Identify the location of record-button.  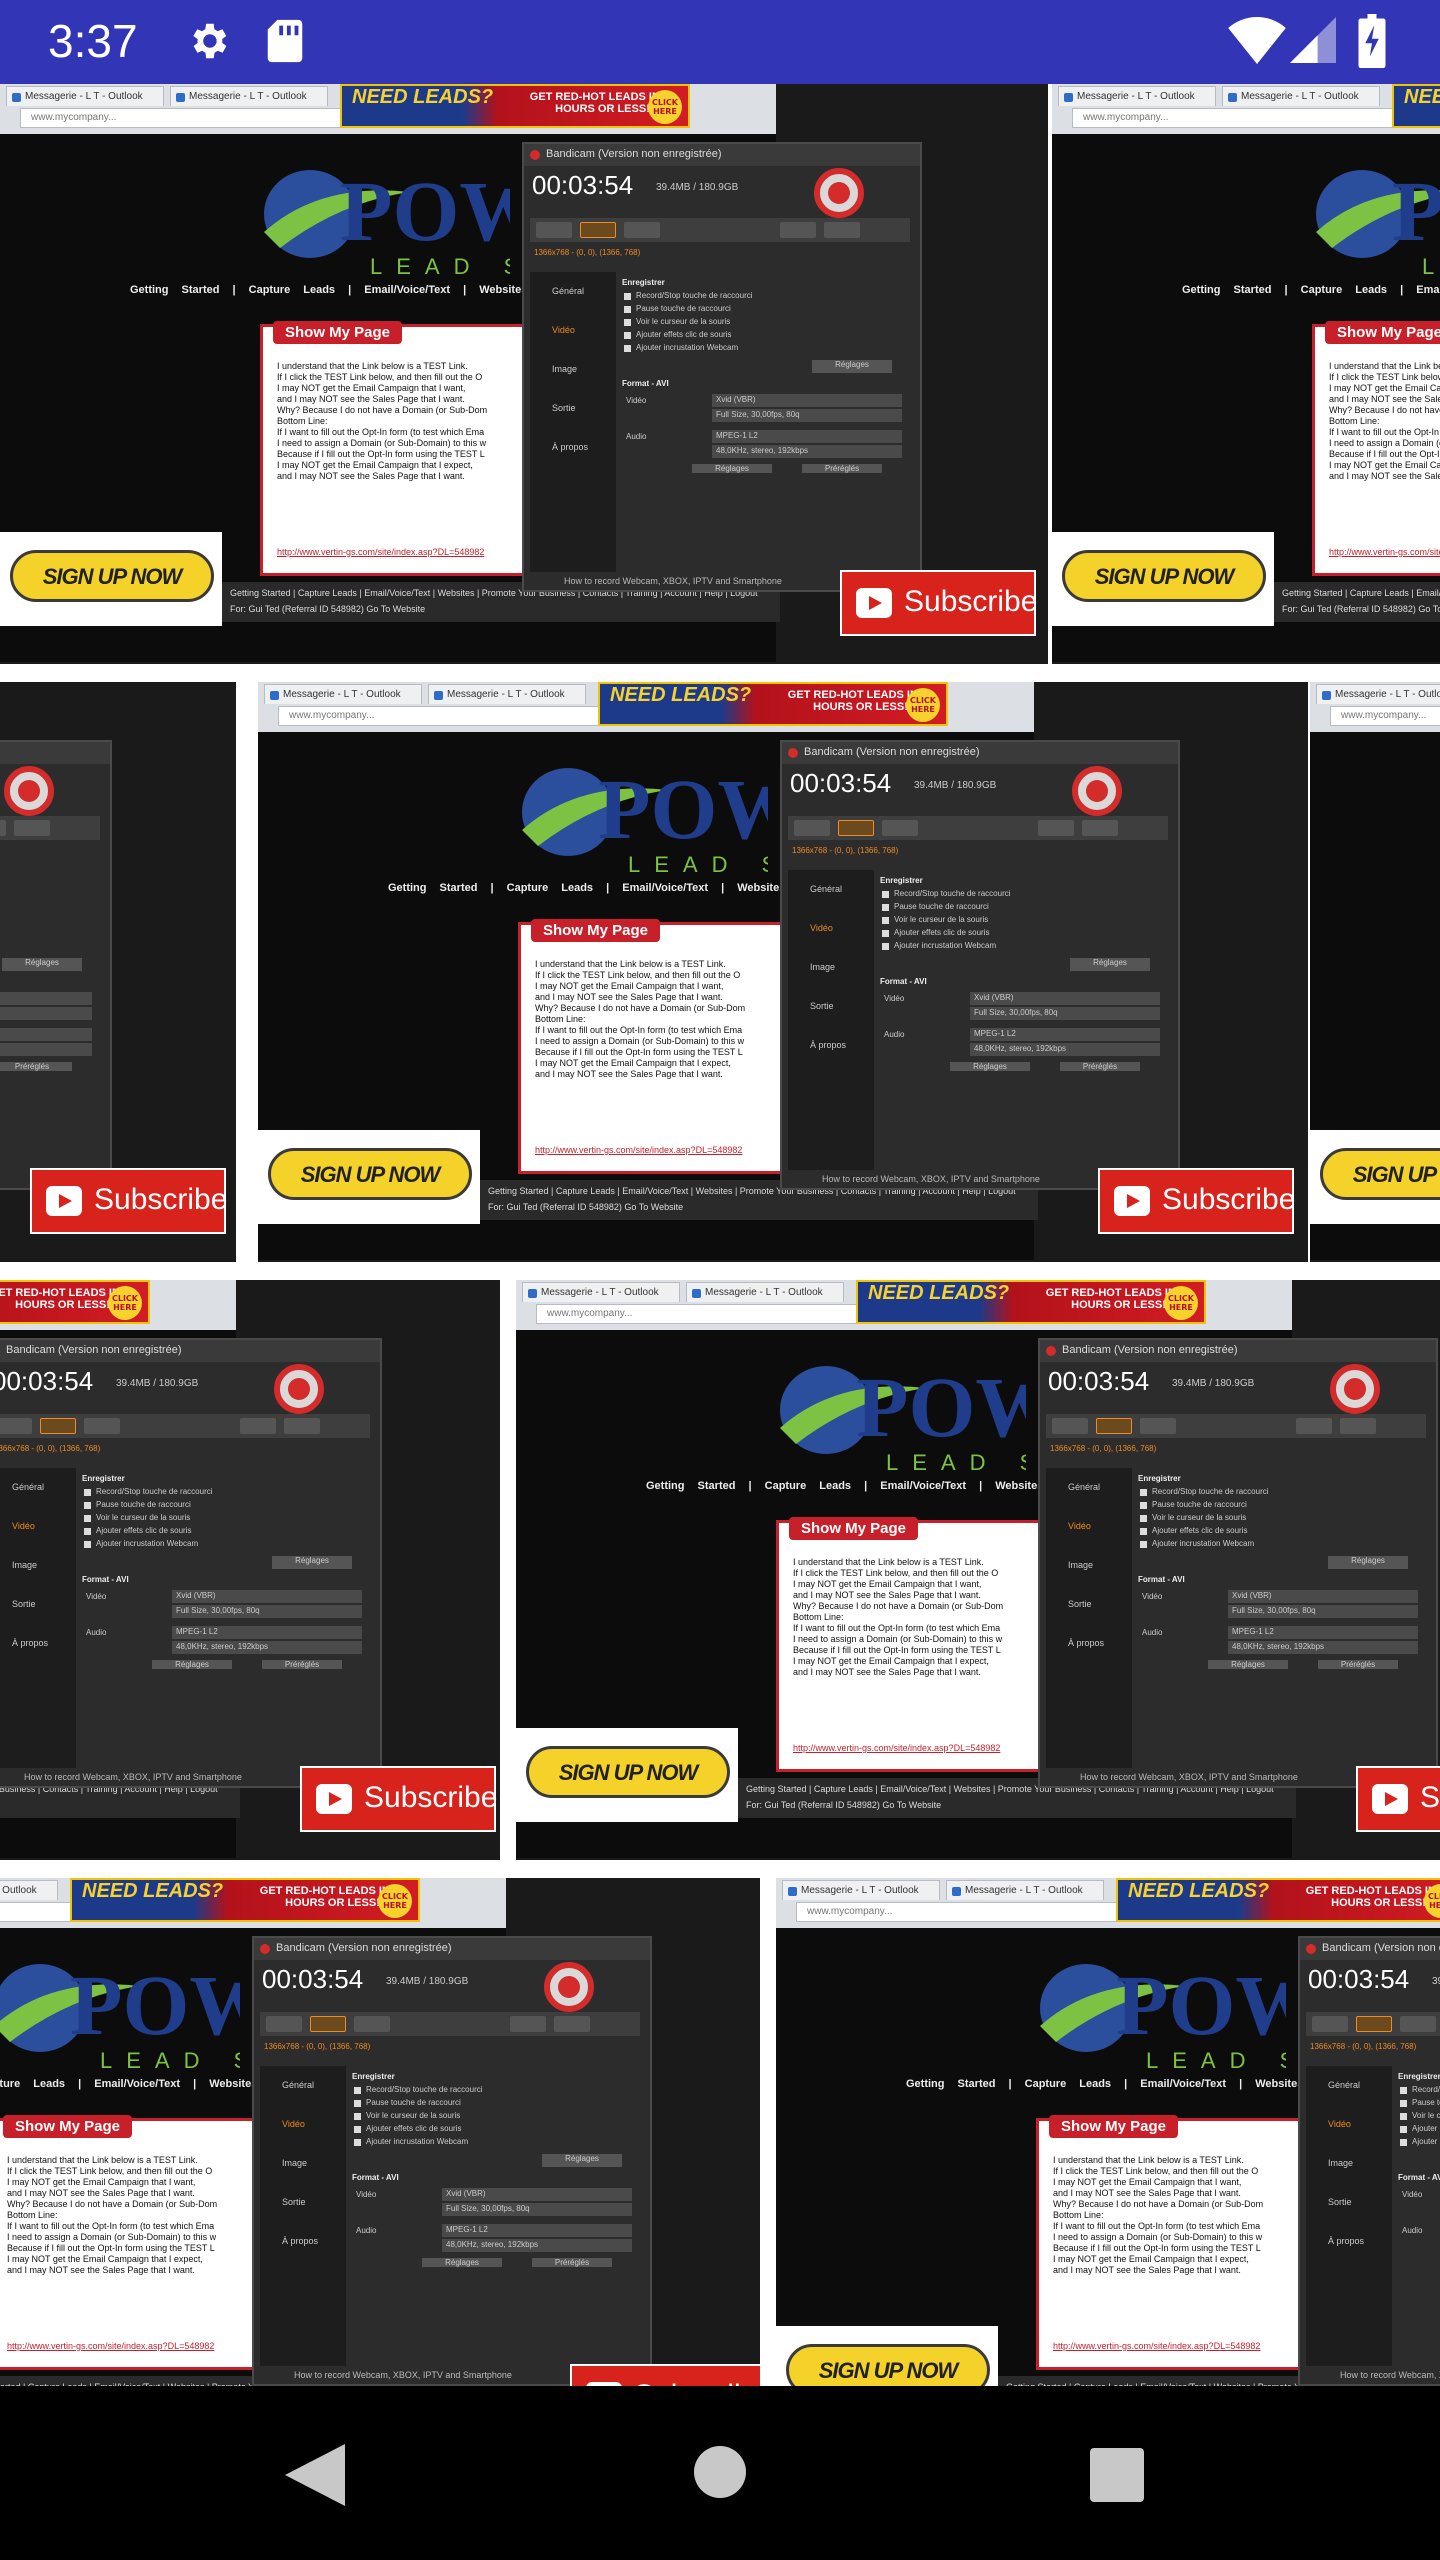
(1355, 1389).